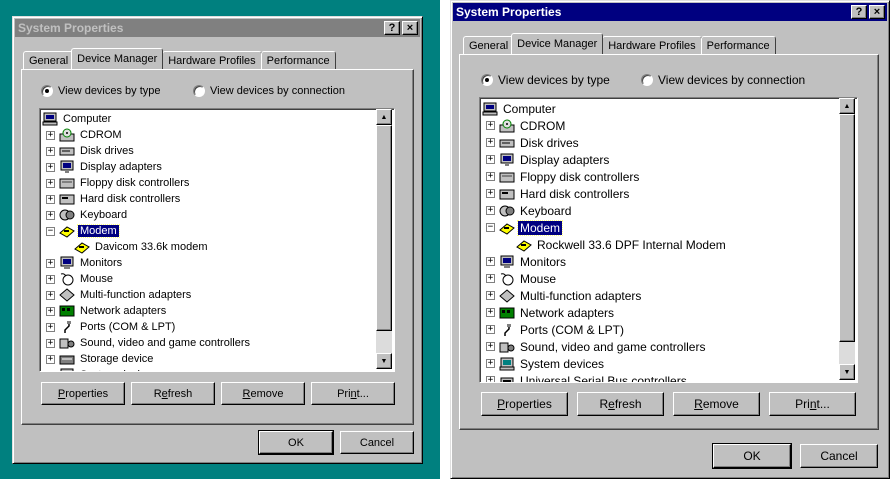 The height and width of the screenshot is (479, 890). What do you see at coordinates (557, 43) in the screenshot?
I see `tab-device-manager: Device Manager` at bounding box center [557, 43].